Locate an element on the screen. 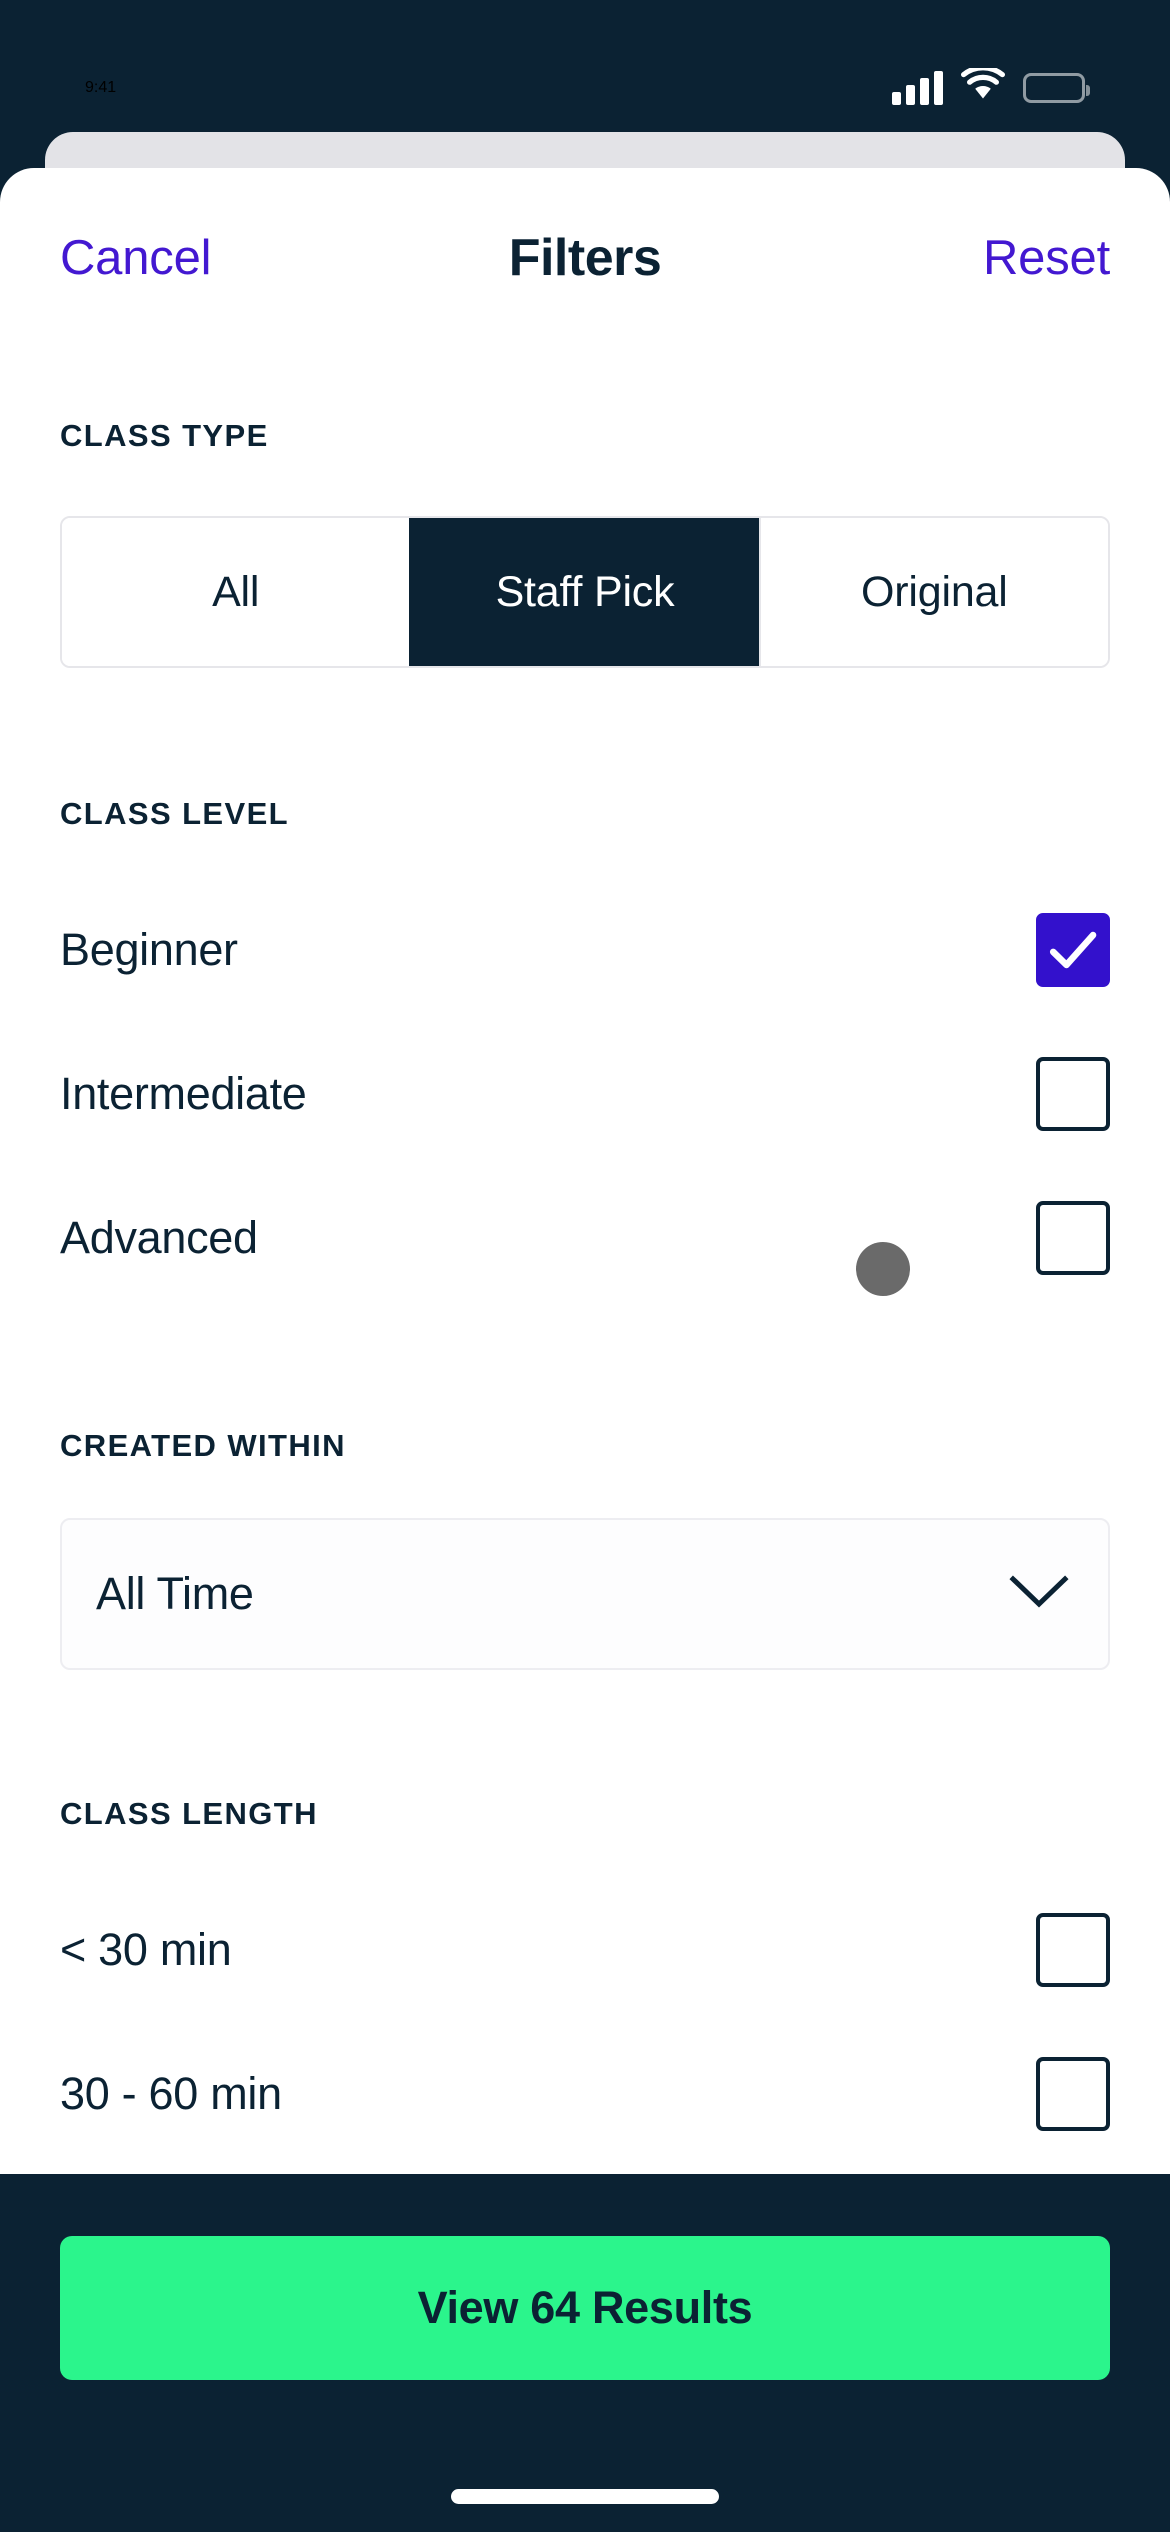 The image size is (1170, 2532). class-length-section: CLASS LENGTH < 30 min 30 - 60 min is located at coordinates (585, 1981).